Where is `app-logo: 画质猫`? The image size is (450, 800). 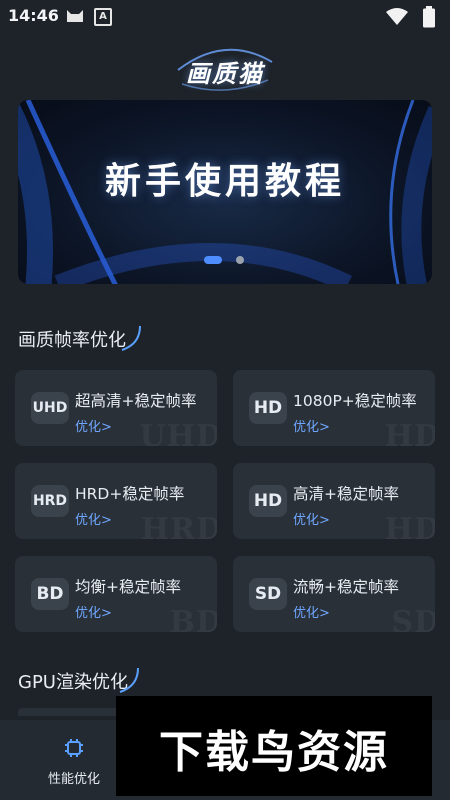 app-logo: 画质猫 is located at coordinates (225, 68).